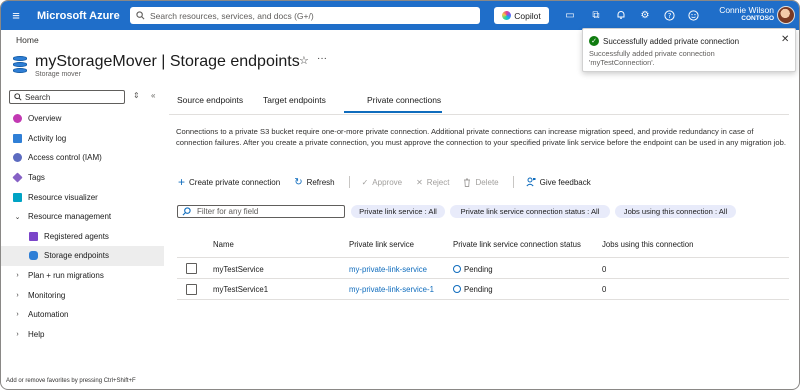  I want to click on help-icon: ?, so click(669, 15).